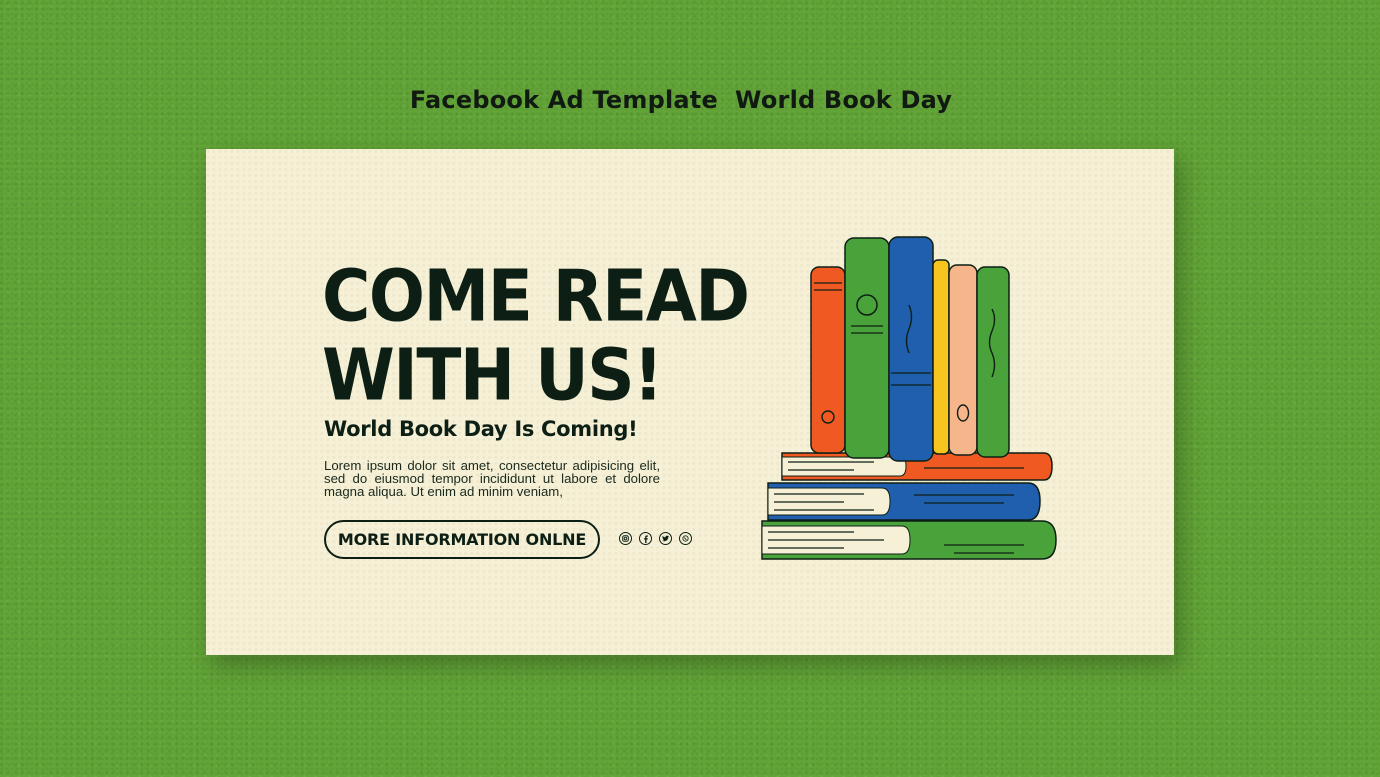 This screenshot has height=777, width=1380. Describe the element at coordinates (941, 357) in the screenshot. I see `book-vertical-yellow` at that location.